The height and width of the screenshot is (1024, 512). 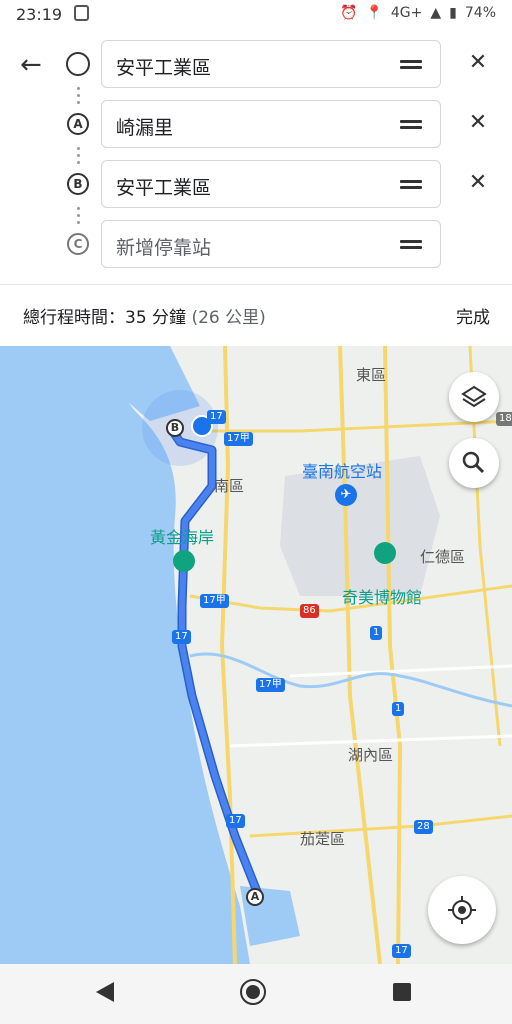 What do you see at coordinates (371, 755) in the screenshot?
I see `map-label-hunei: 湖內區` at bounding box center [371, 755].